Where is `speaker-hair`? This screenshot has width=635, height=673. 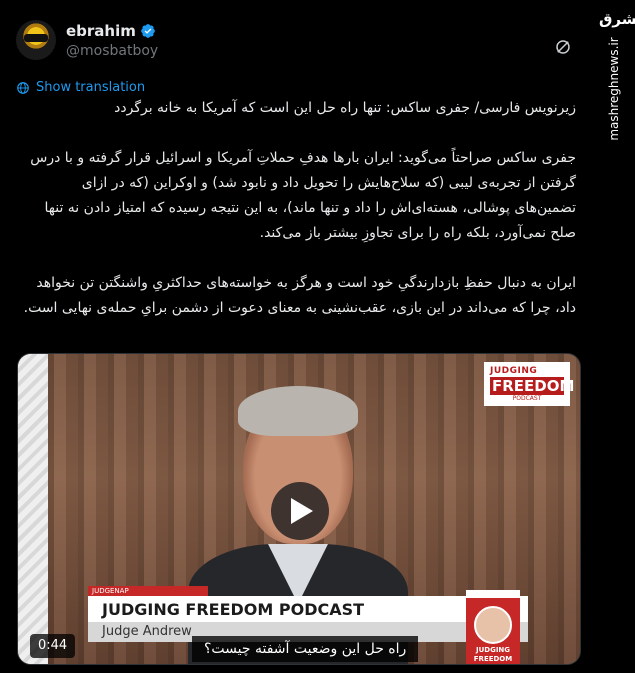
speaker-hair is located at coordinates (298, 411).